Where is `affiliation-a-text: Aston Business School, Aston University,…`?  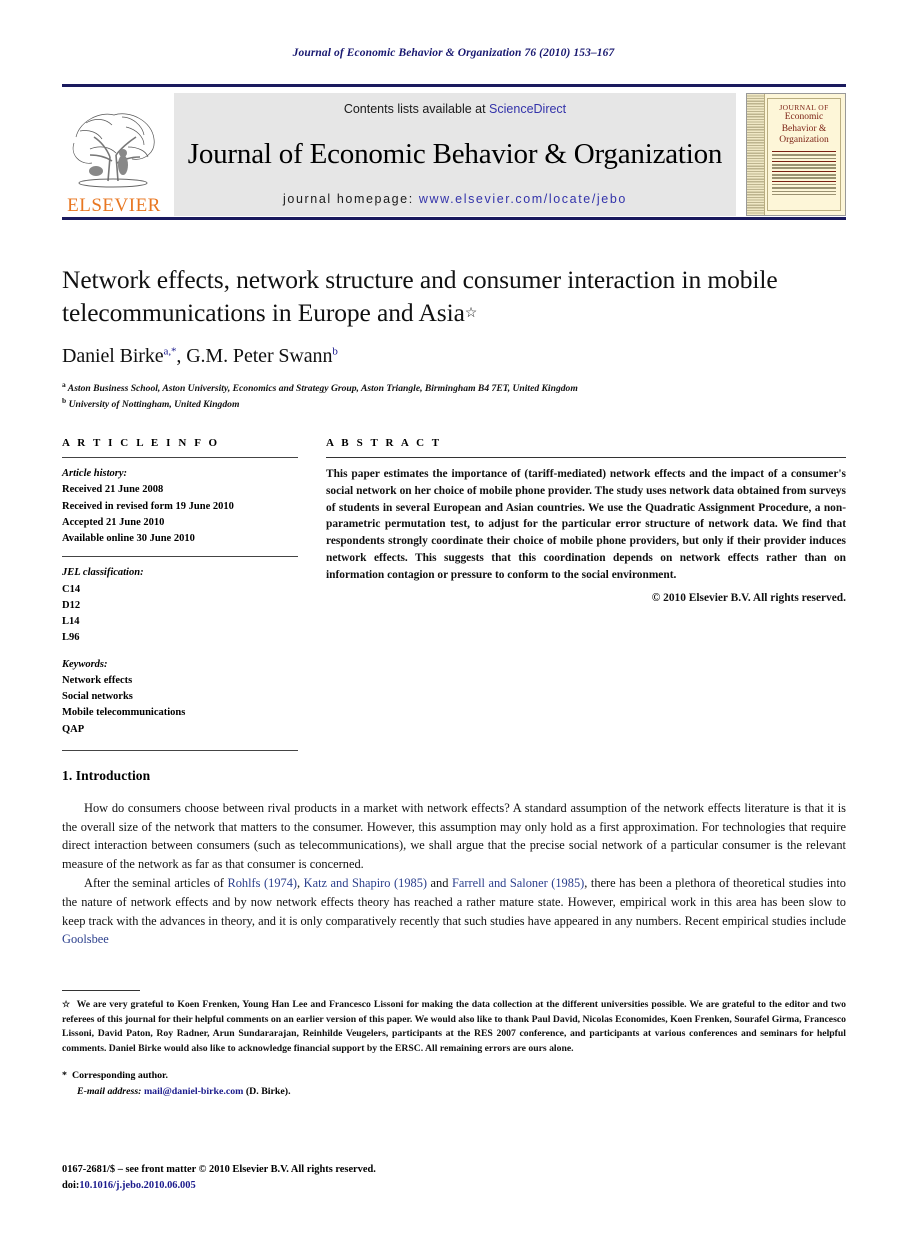 affiliation-a-text: Aston Business School, Aston University,… is located at coordinates (322, 389).